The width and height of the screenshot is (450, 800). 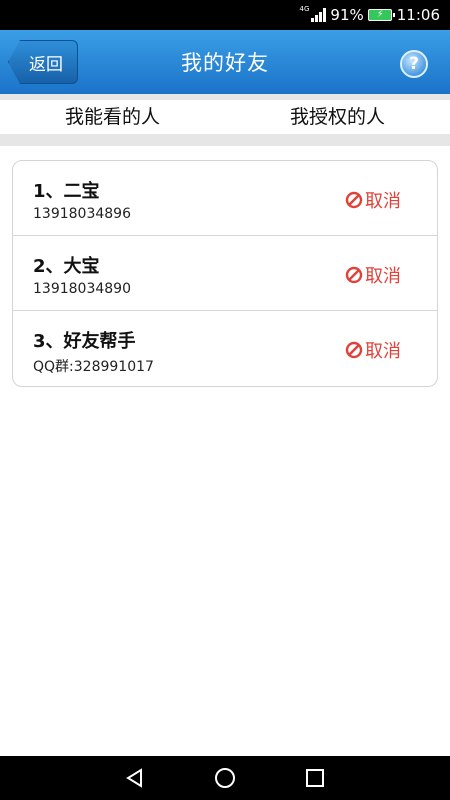 What do you see at coordinates (225, 348) in the screenshot?
I see `list-item: 3、好友帮手 QQ群:328991017 取消` at bounding box center [225, 348].